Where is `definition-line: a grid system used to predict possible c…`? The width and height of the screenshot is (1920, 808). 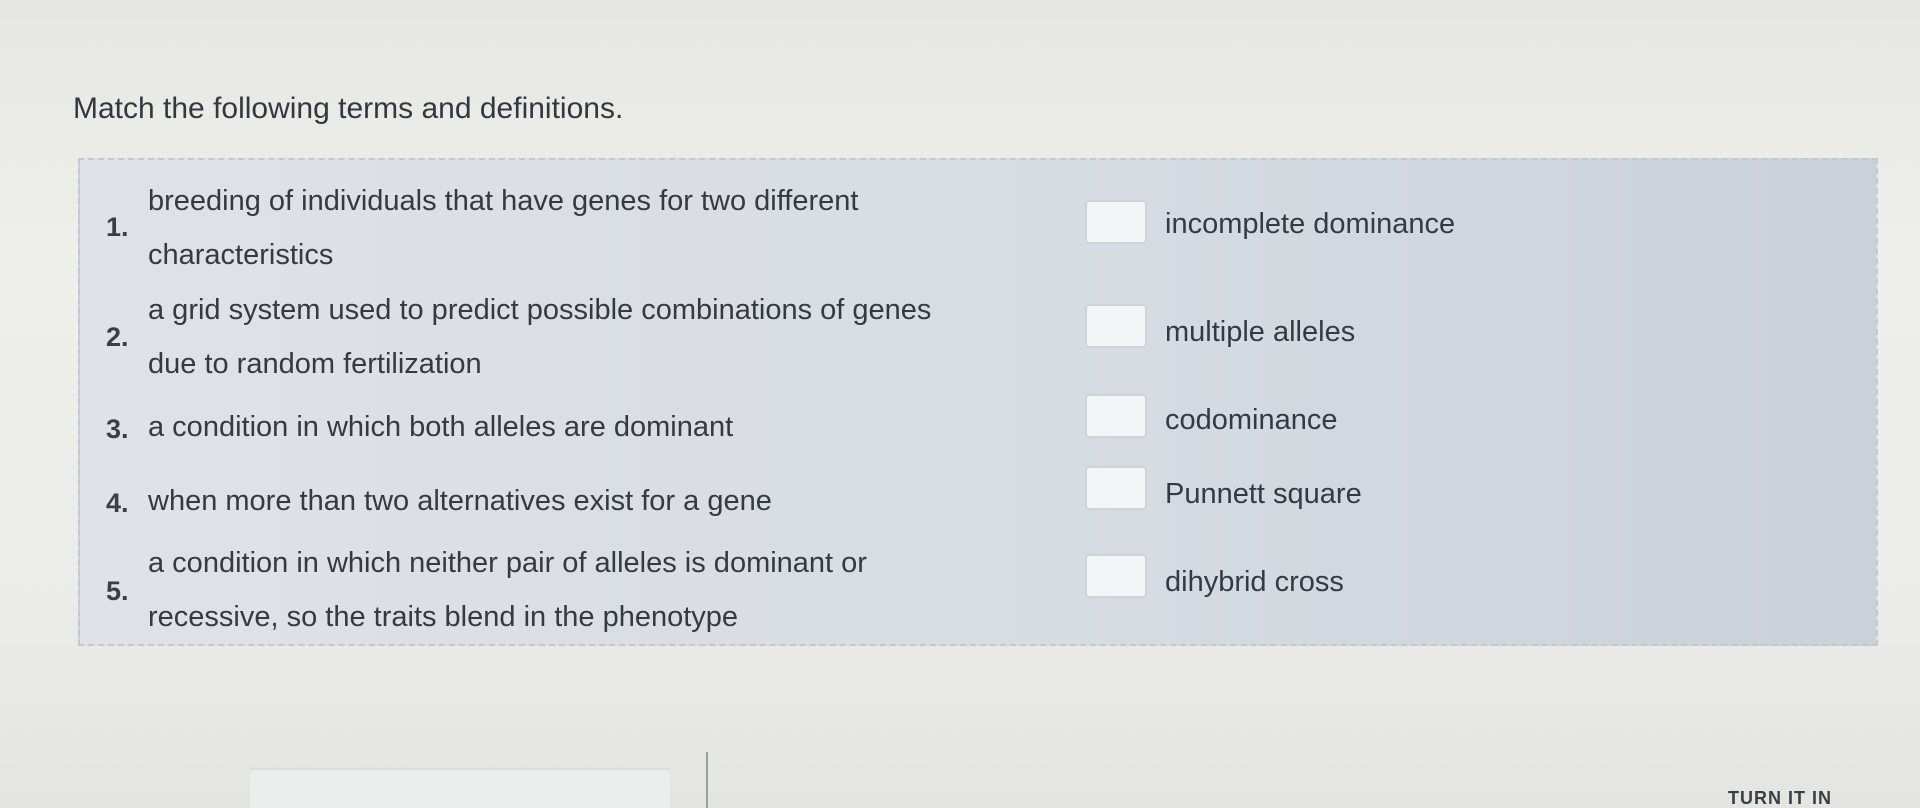 definition-line: a grid system used to predict possible c… is located at coordinates (540, 310).